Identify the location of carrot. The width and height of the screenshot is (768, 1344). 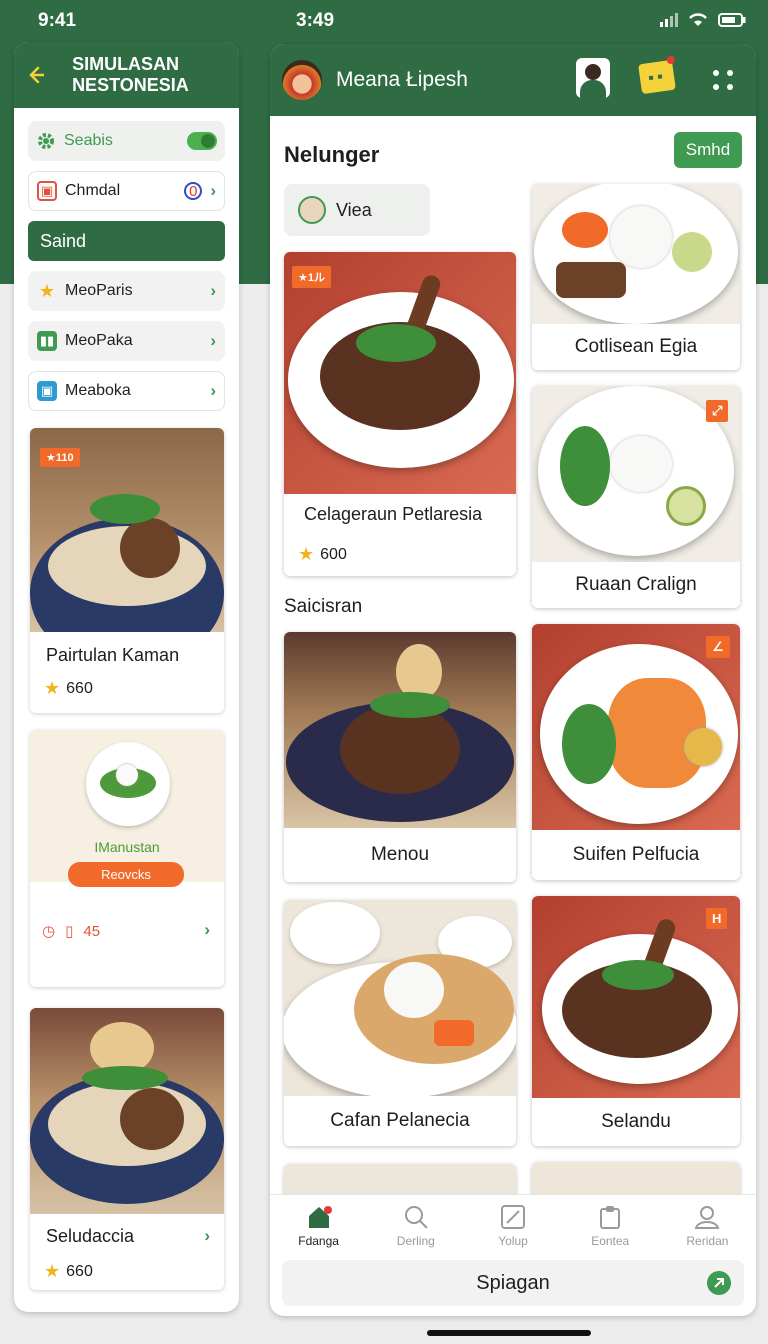
(585, 230).